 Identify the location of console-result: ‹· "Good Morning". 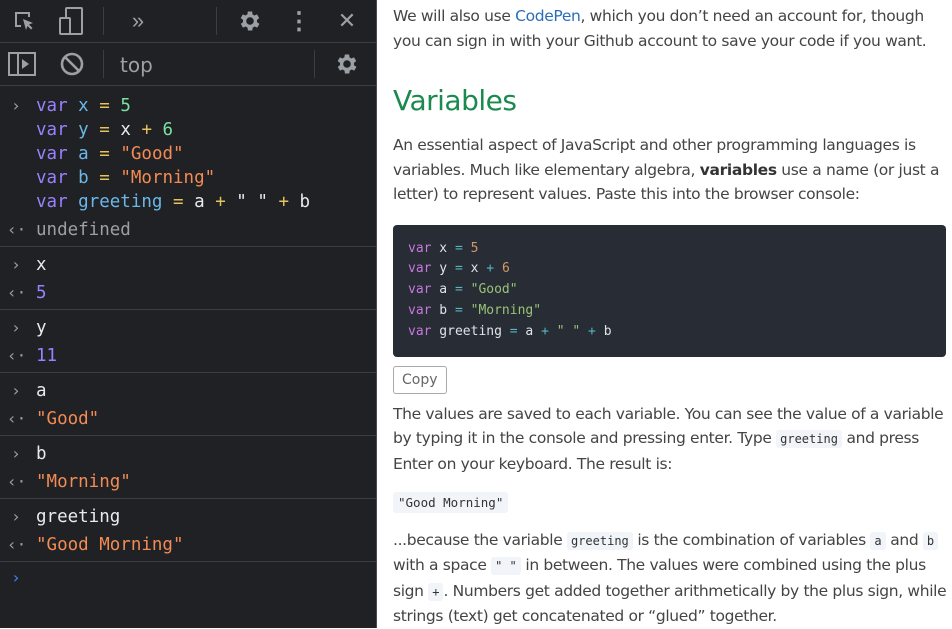
(188, 545).